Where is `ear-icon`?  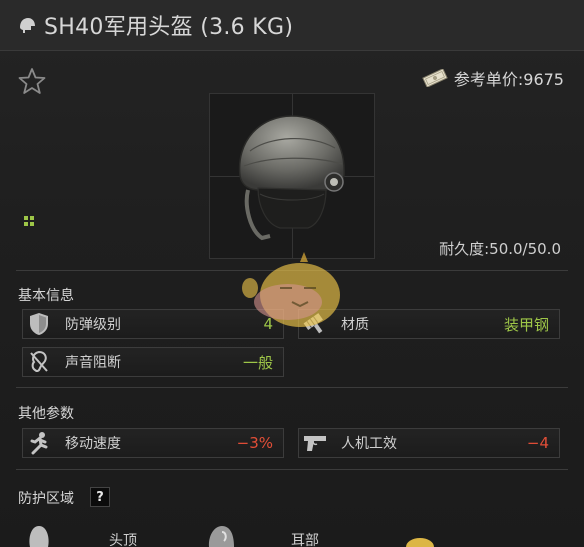 ear-icon is located at coordinates (221, 534).